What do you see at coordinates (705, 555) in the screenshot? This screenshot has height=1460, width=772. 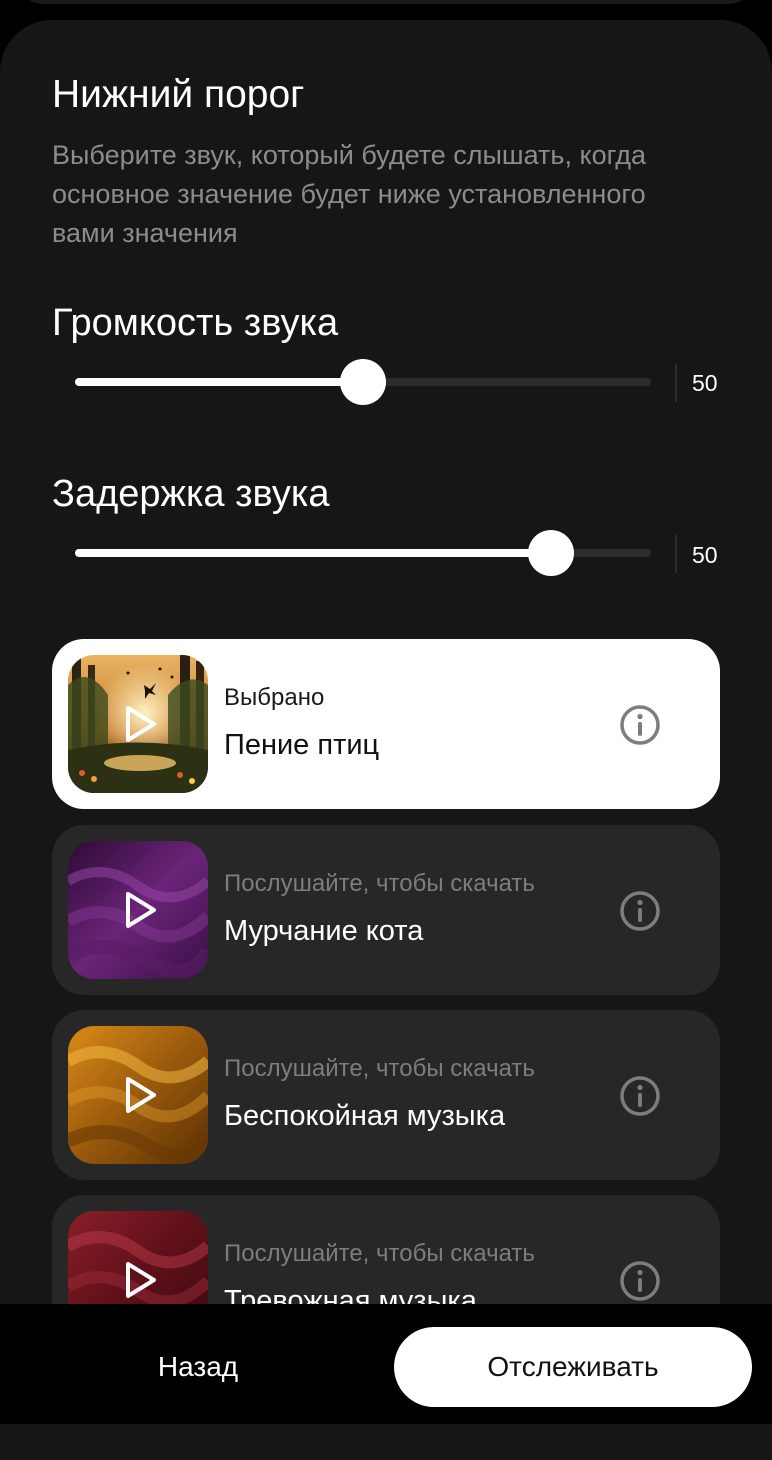 I see `delay-value: 50` at bounding box center [705, 555].